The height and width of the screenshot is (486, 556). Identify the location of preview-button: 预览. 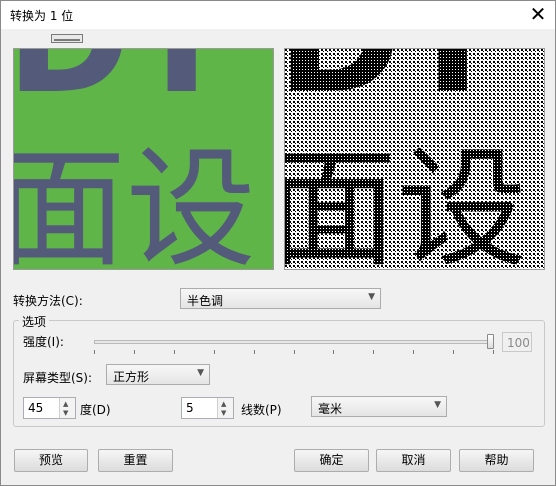
(51, 460).